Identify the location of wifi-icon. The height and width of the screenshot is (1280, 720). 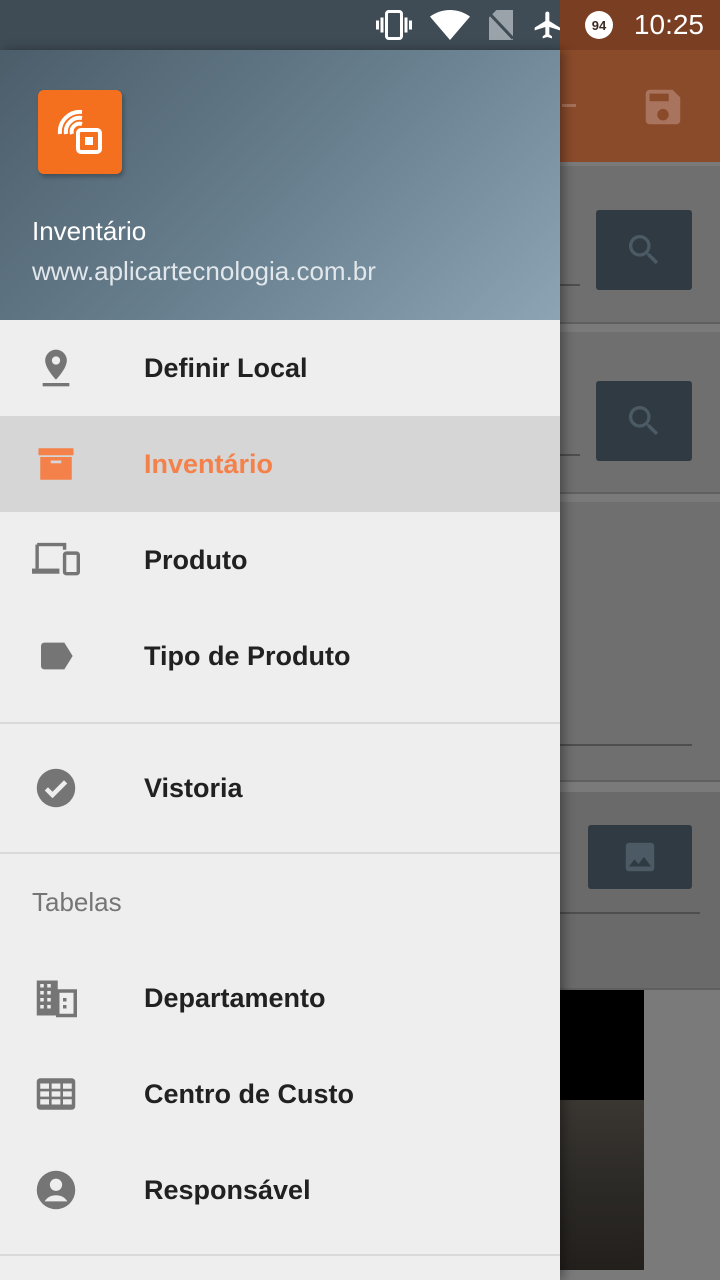
(449, 25).